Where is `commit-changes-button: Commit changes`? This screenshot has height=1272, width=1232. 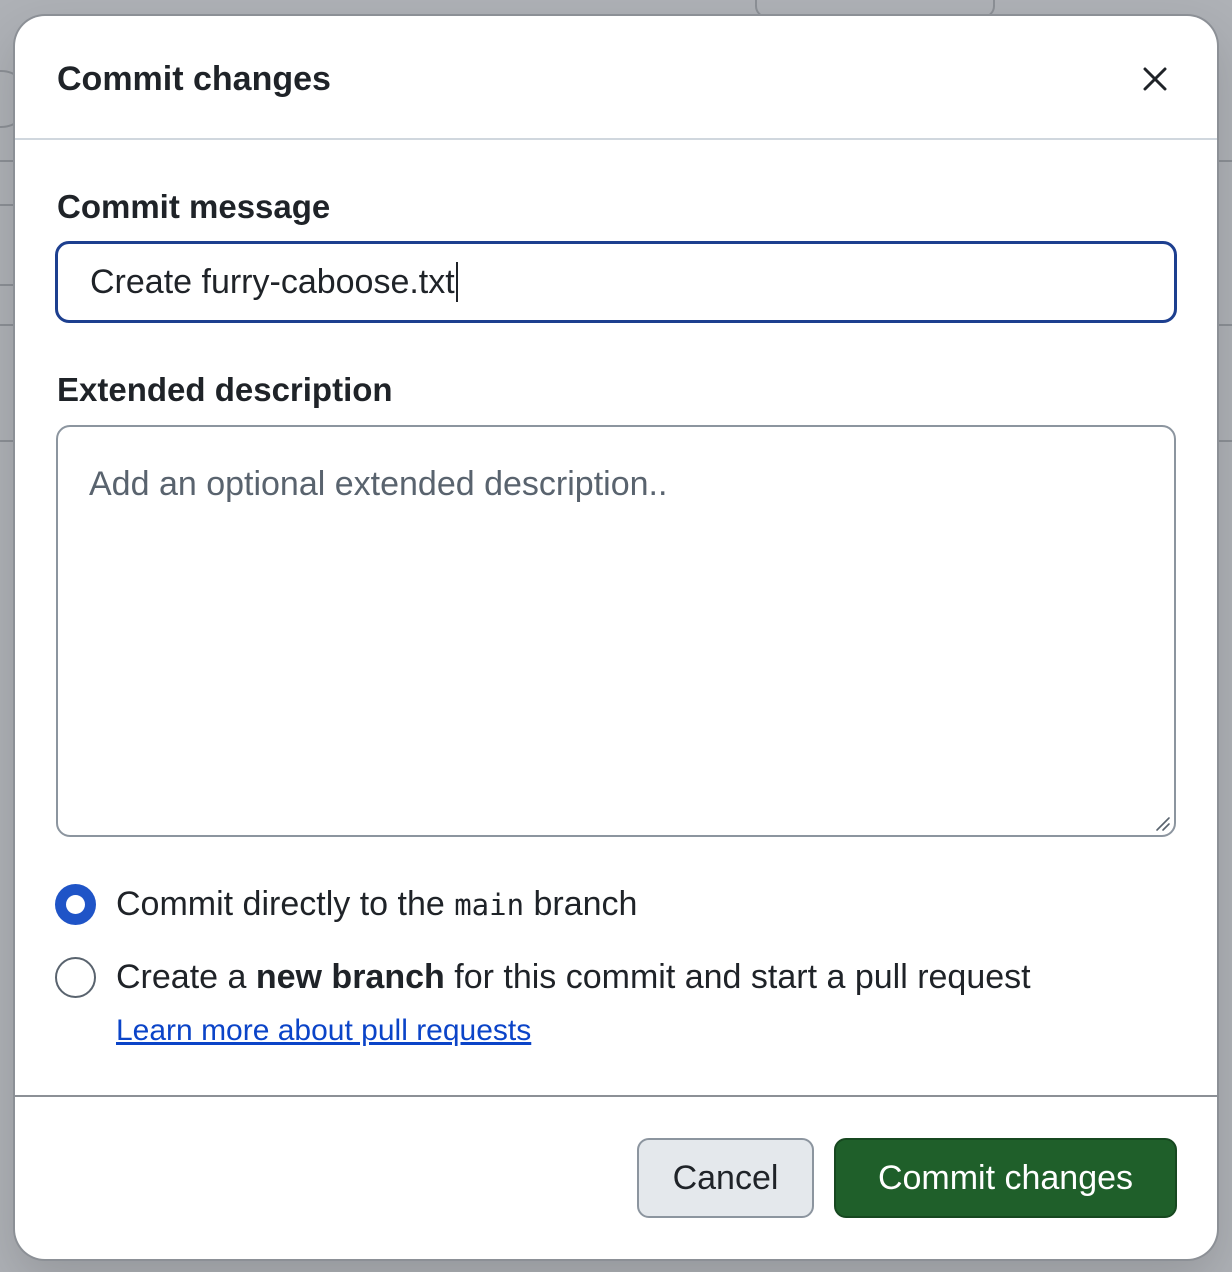 commit-changes-button: Commit changes is located at coordinates (1005, 1178).